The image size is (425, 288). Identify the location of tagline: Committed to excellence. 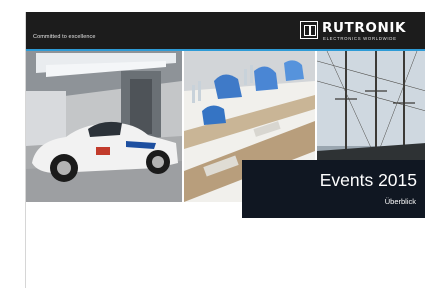
(64, 37).